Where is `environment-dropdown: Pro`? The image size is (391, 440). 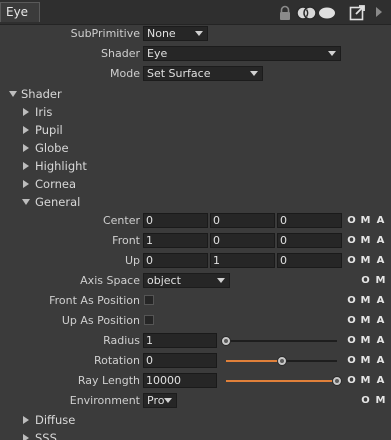
environment-dropdown: Pro is located at coordinates (160, 400).